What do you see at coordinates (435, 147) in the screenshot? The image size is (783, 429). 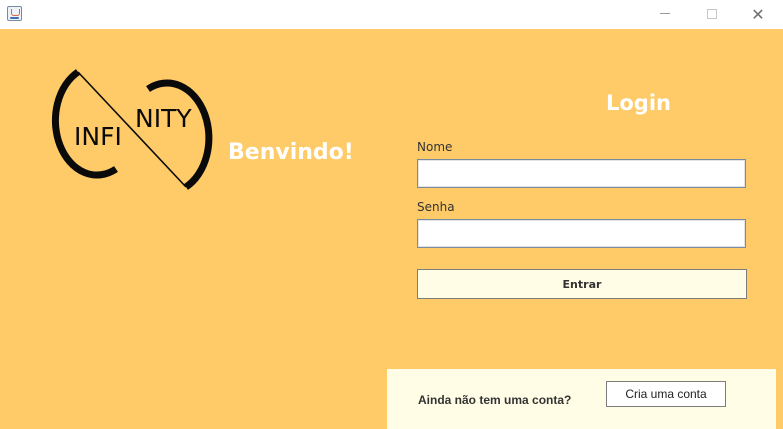 I see `name-label: Nome` at bounding box center [435, 147].